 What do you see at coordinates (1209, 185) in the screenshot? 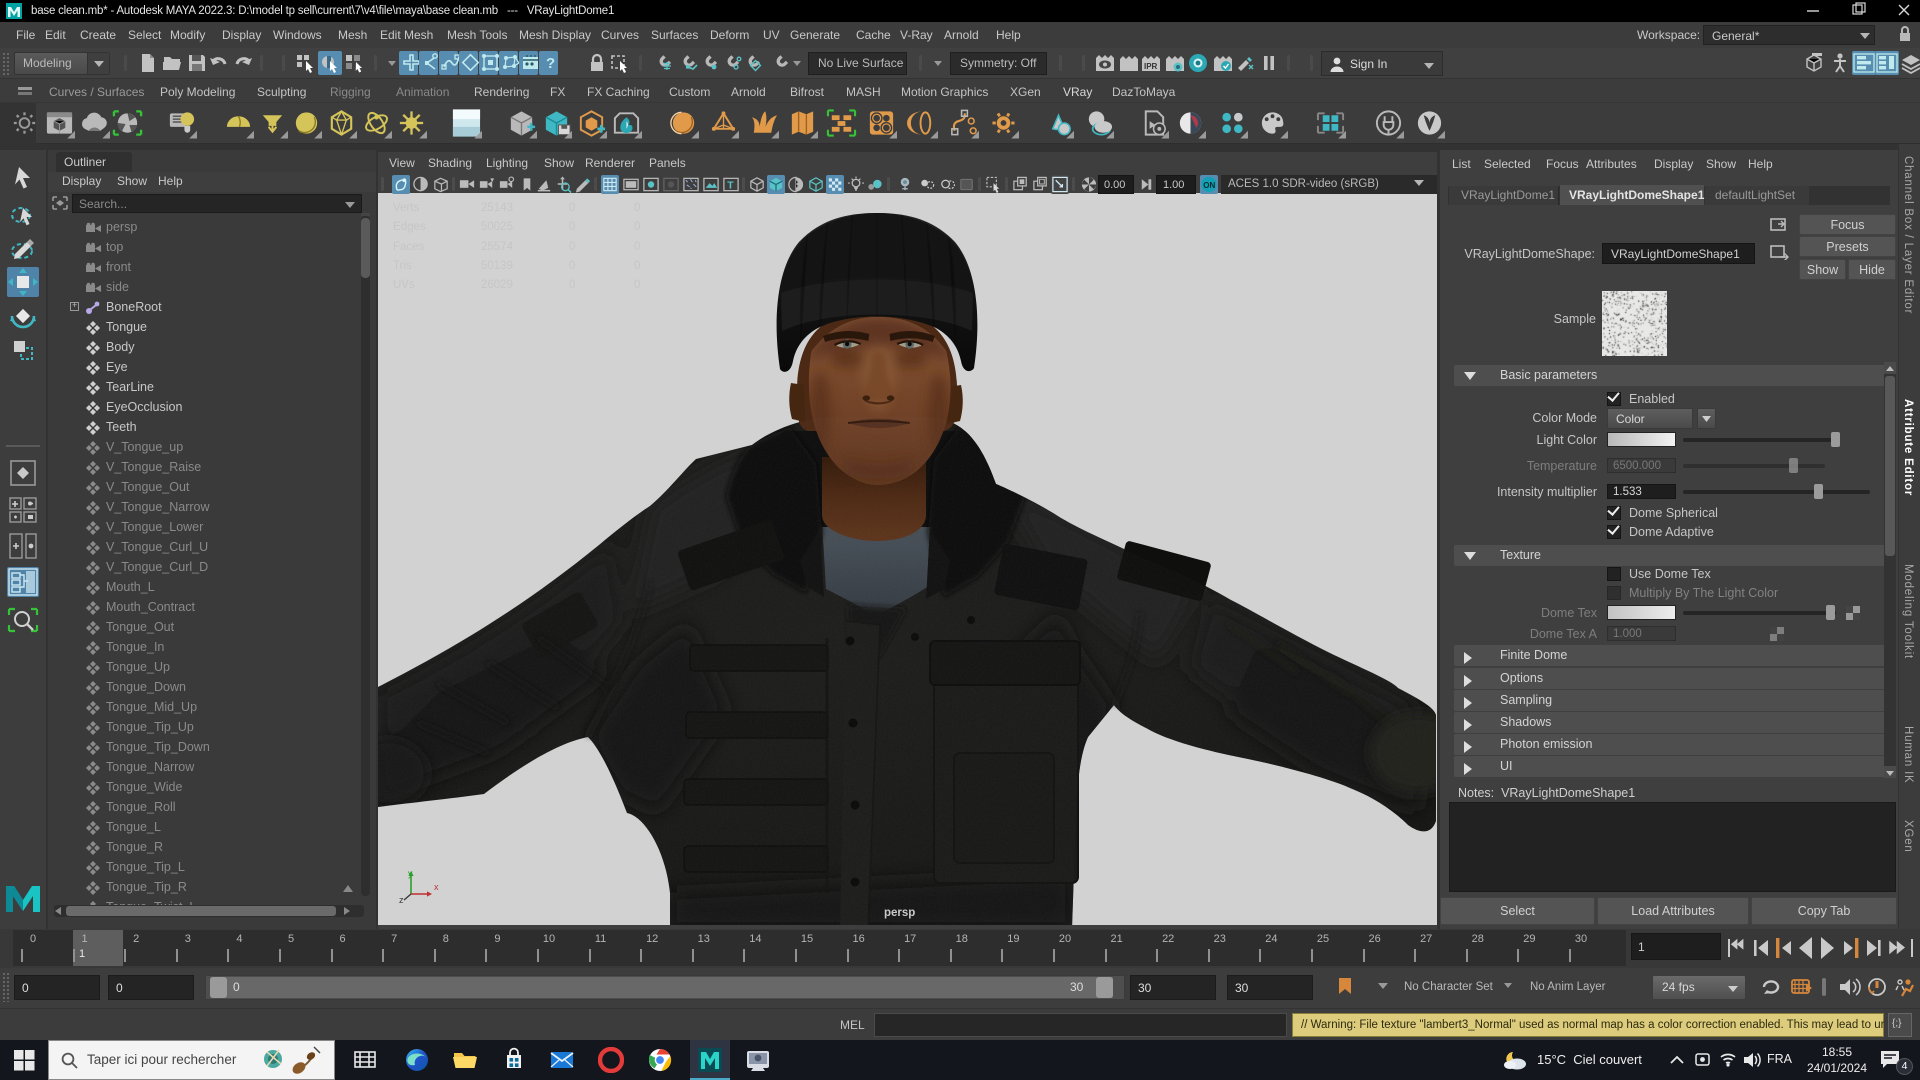
I see `svg-text: ON` at bounding box center [1209, 185].